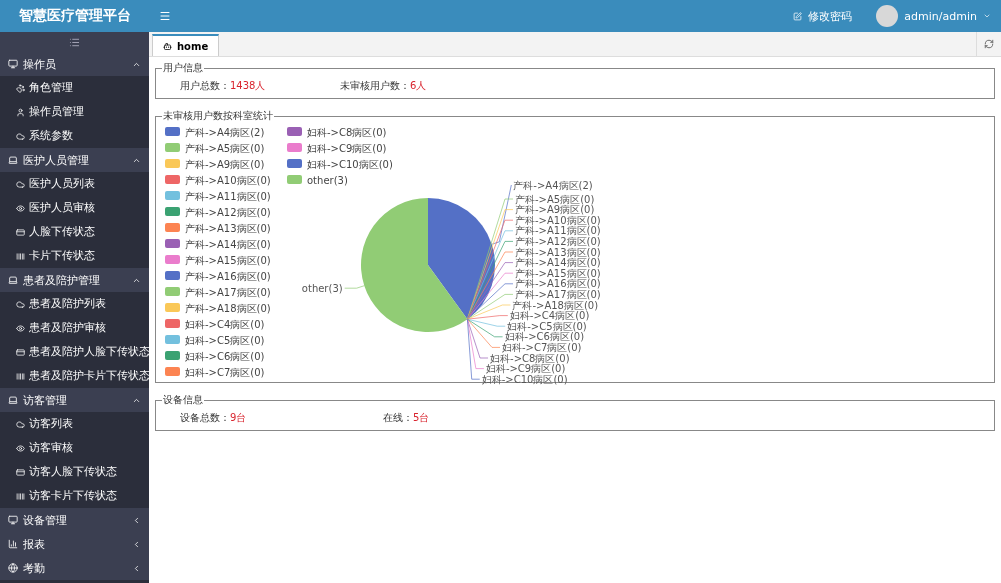 This screenshot has width=1001, height=583. Describe the element at coordinates (228, 244) in the screenshot. I see `legend-label: 产科->A14病区(0)` at that location.